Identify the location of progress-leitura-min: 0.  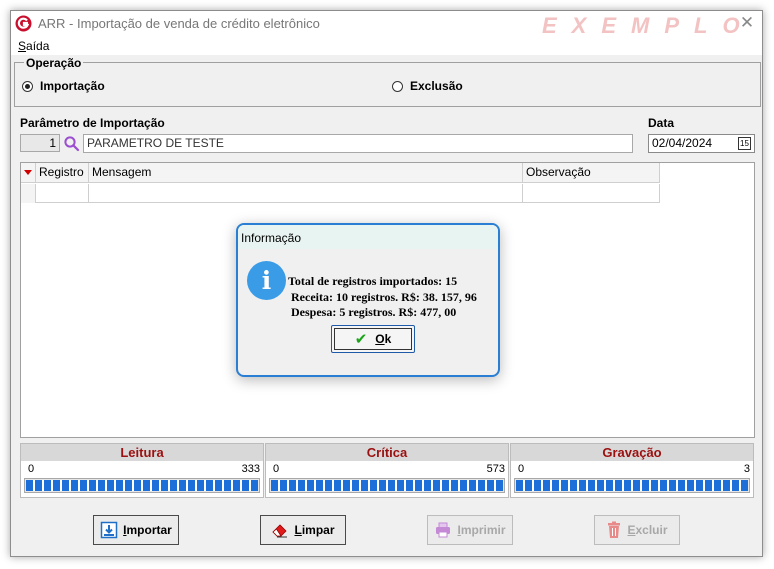
(31, 469).